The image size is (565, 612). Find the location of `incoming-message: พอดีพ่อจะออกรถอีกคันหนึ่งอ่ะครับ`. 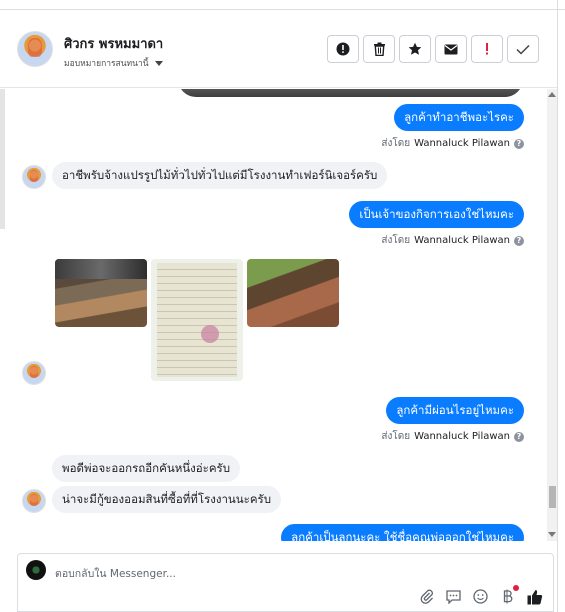

incoming-message: พอดีพ่อจะออกรถอีกคันหนึ่งอ่ะครับ is located at coordinates (146, 468).